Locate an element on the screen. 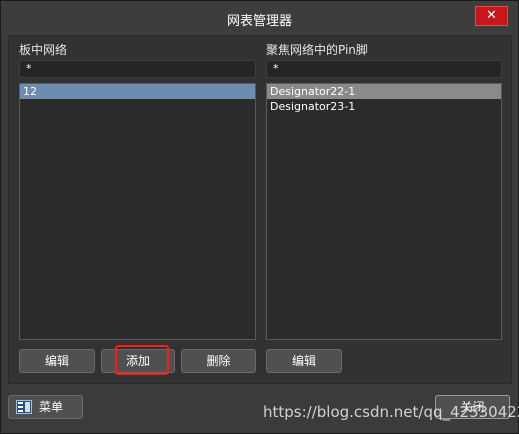  menu-grid-icon is located at coordinates (24, 407).